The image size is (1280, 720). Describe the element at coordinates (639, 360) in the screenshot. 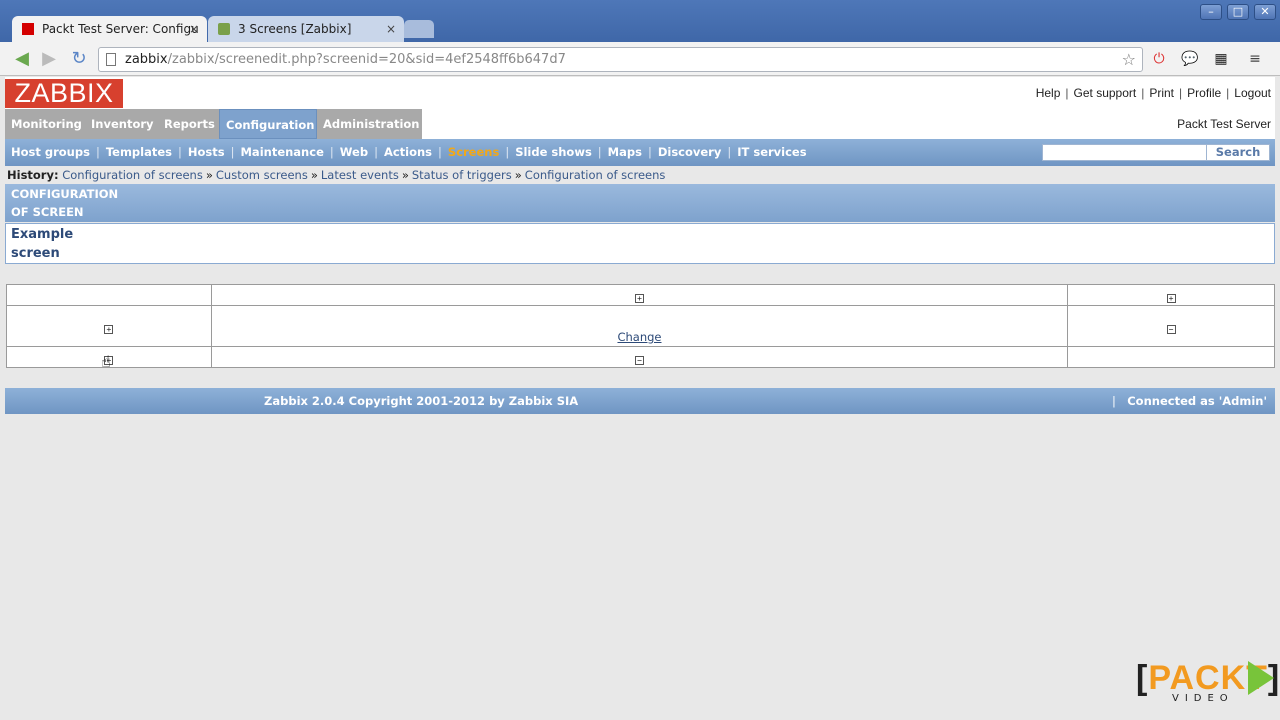

I see `remove-column-minus-icon: −` at that location.